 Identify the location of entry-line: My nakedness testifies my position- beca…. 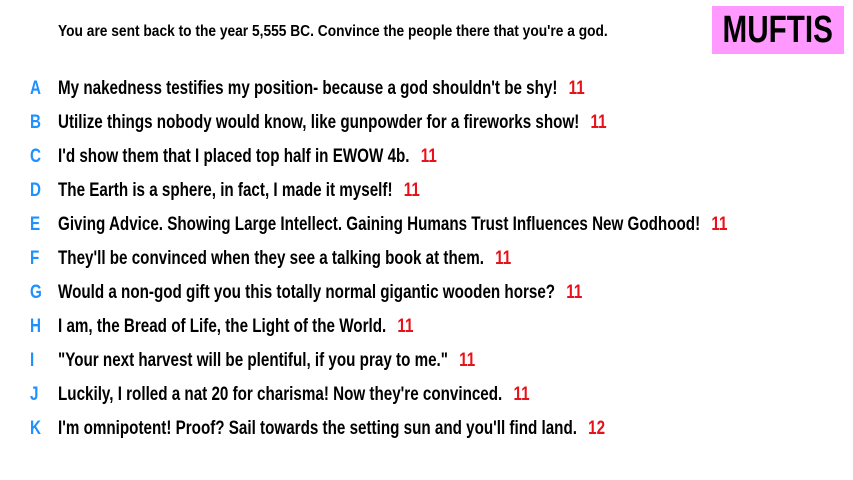
(321, 89).